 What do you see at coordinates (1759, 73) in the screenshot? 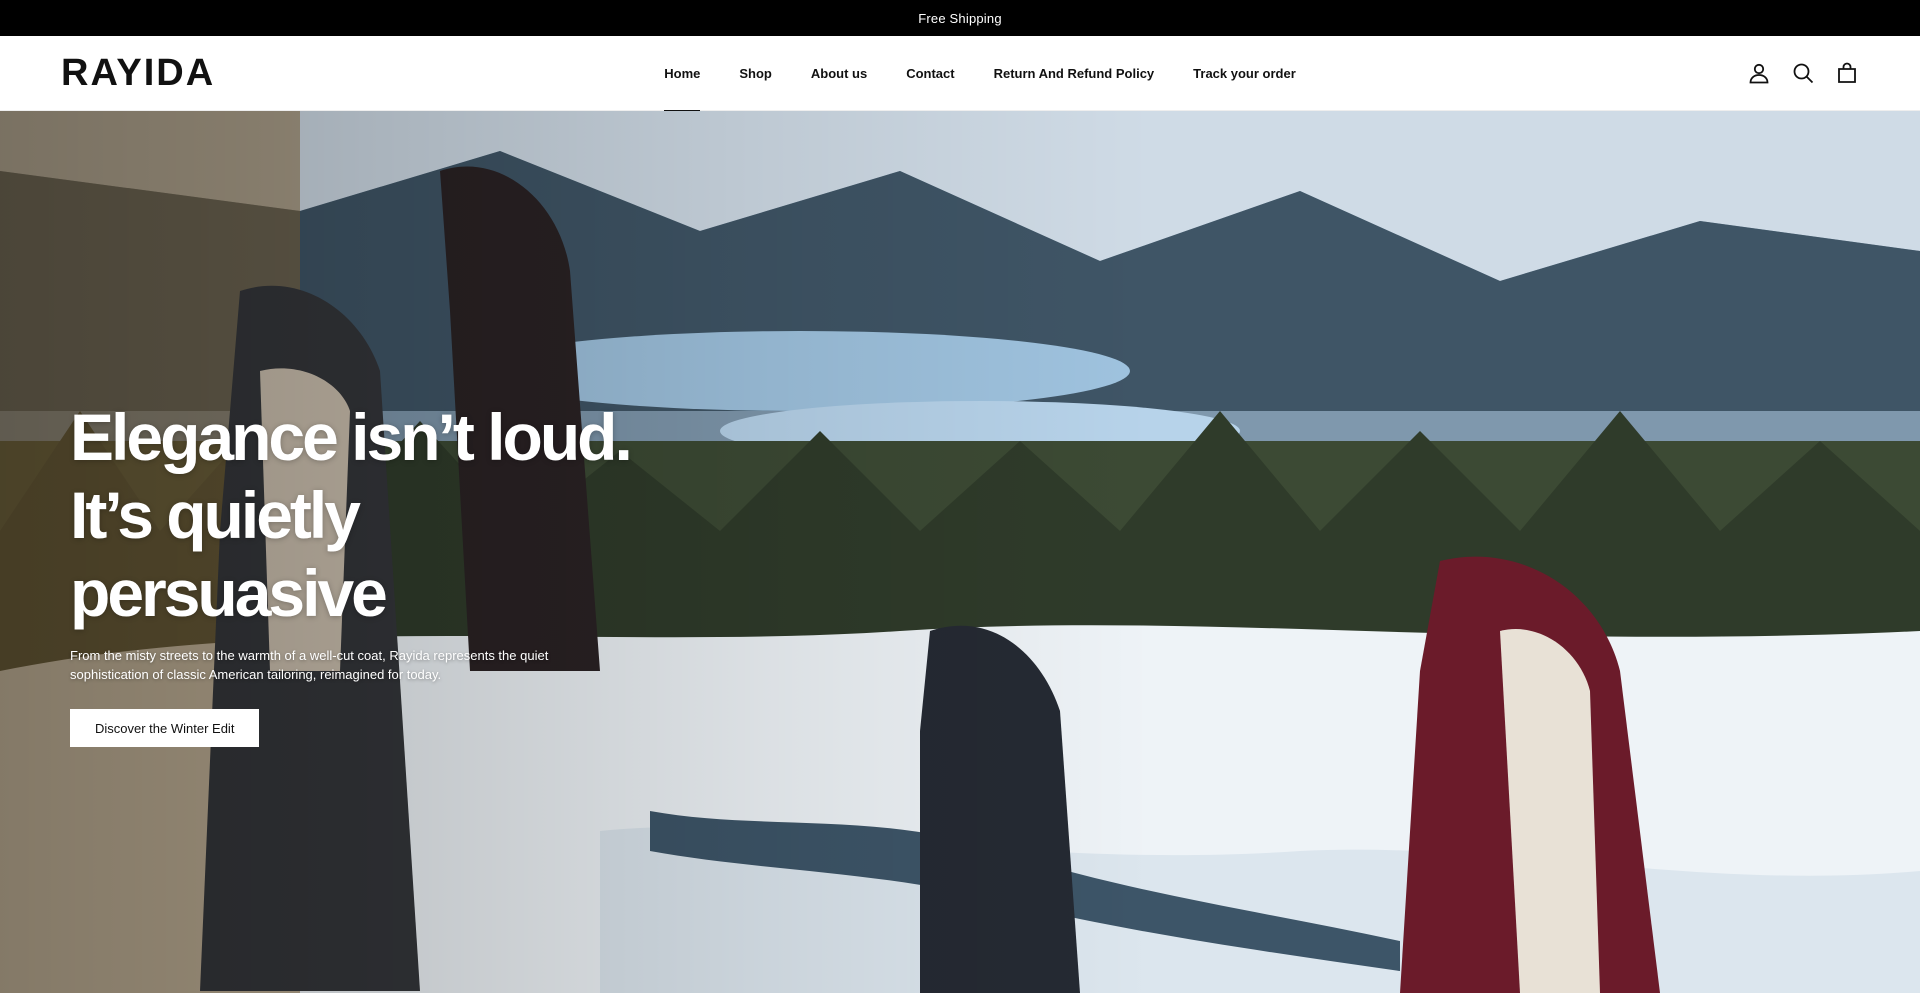
I see `account-icon` at bounding box center [1759, 73].